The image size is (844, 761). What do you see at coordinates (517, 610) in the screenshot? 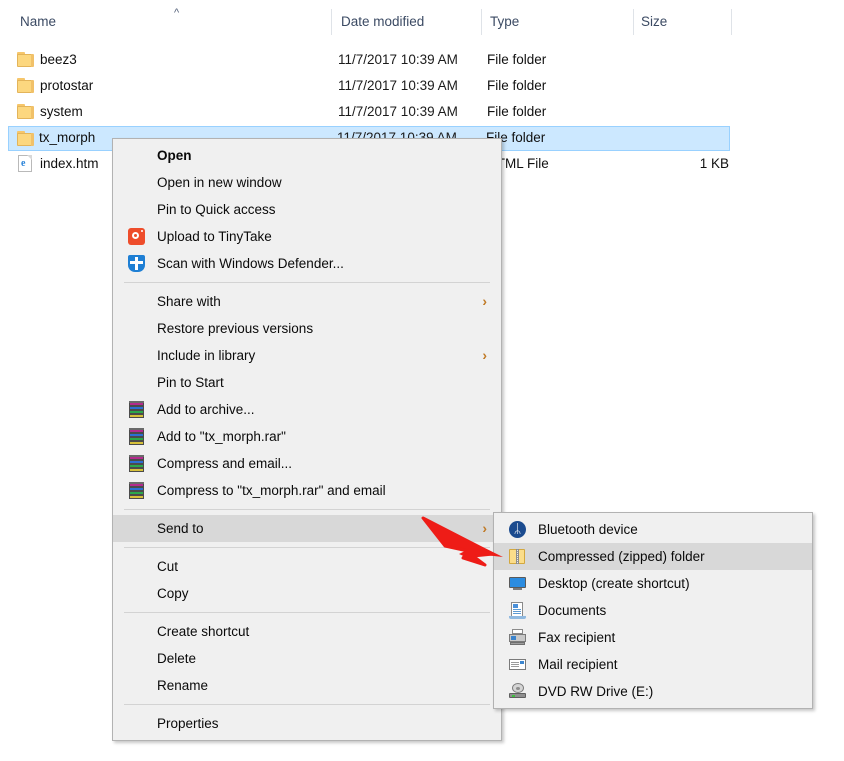
I see `documents-icon` at bounding box center [517, 610].